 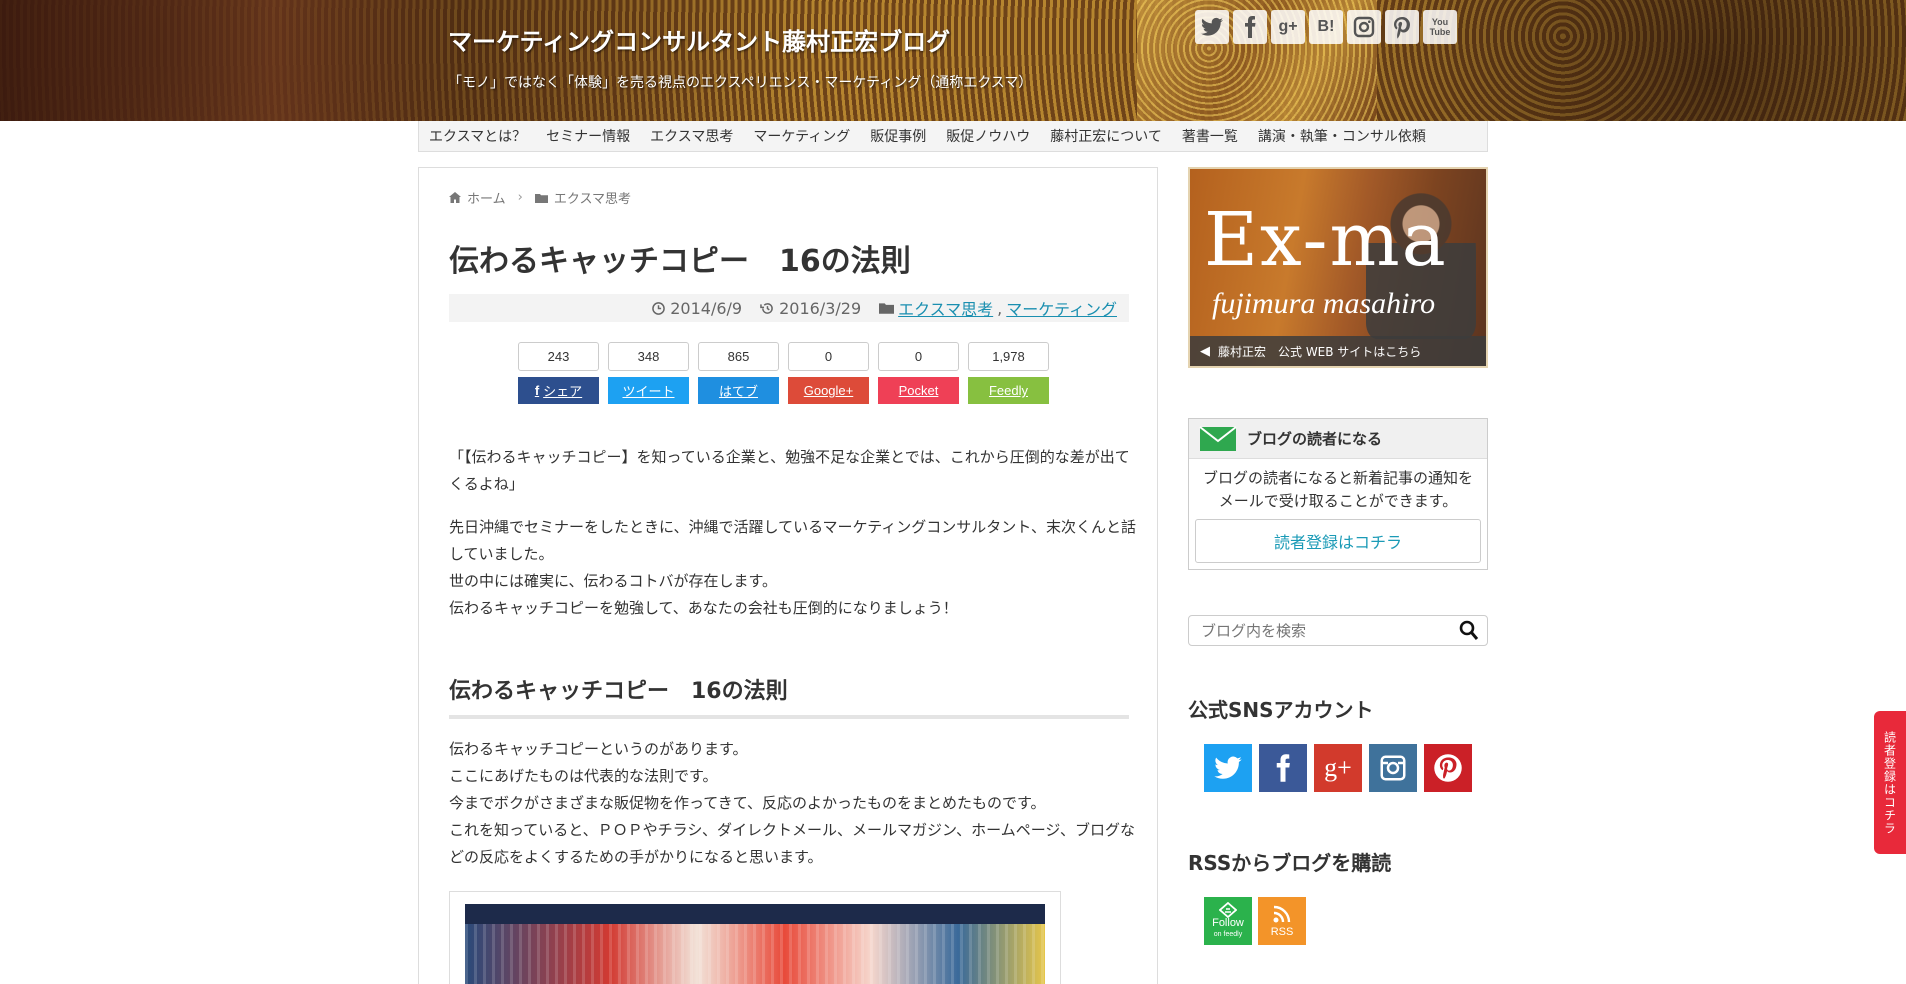 I want to click on share-count: 348, so click(x=648, y=356).